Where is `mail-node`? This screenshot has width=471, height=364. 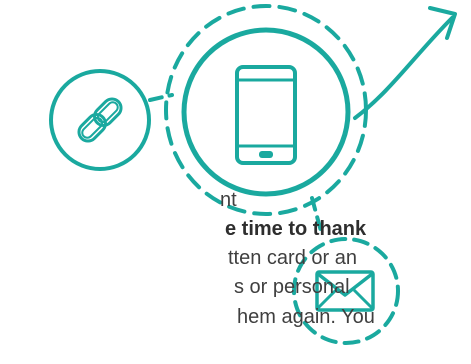 mail-node is located at coordinates (346, 291).